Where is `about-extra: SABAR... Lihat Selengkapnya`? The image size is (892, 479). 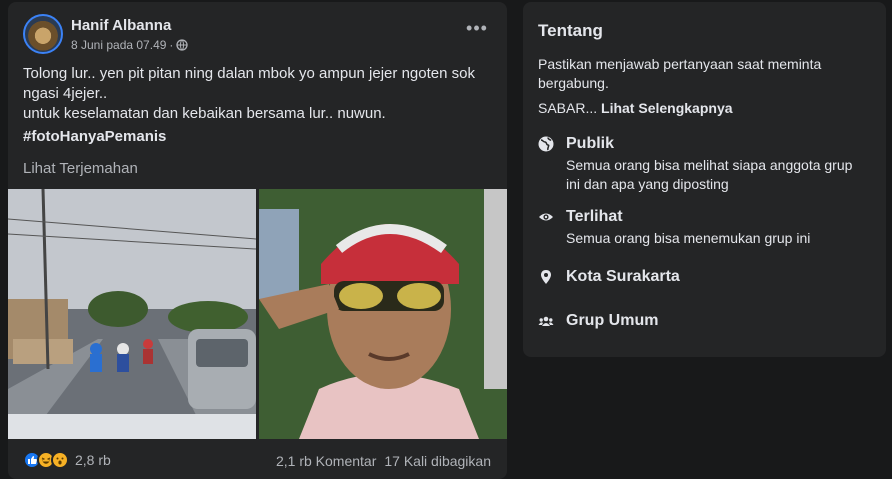 about-extra: SABAR... Lihat Selengkapnya is located at coordinates (635, 108).